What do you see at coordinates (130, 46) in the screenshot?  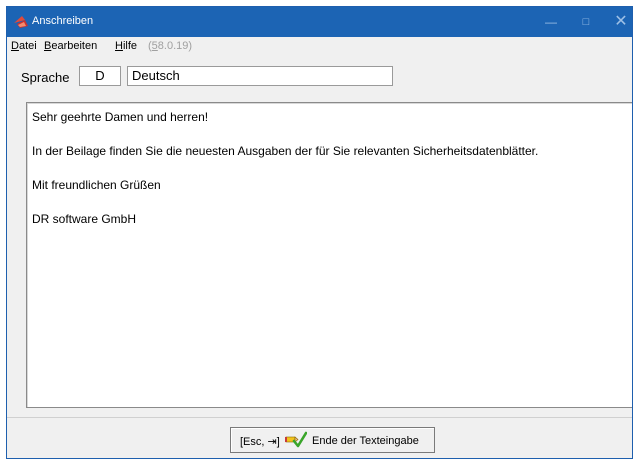 I see `menu-hilfe-label: ilfe` at bounding box center [130, 46].